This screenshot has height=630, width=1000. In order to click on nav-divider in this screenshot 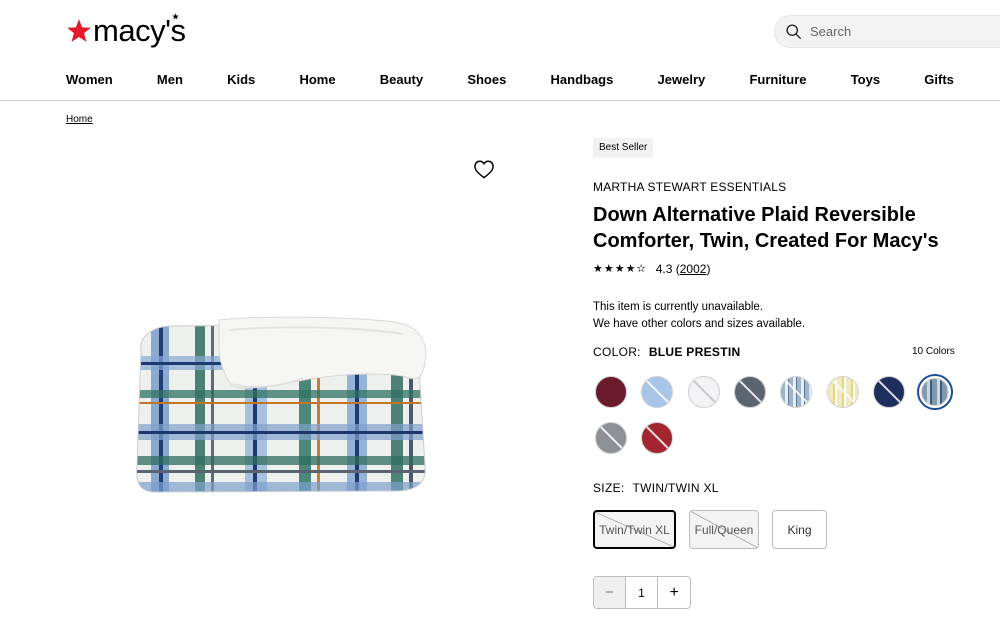, I will do `click(500, 100)`.